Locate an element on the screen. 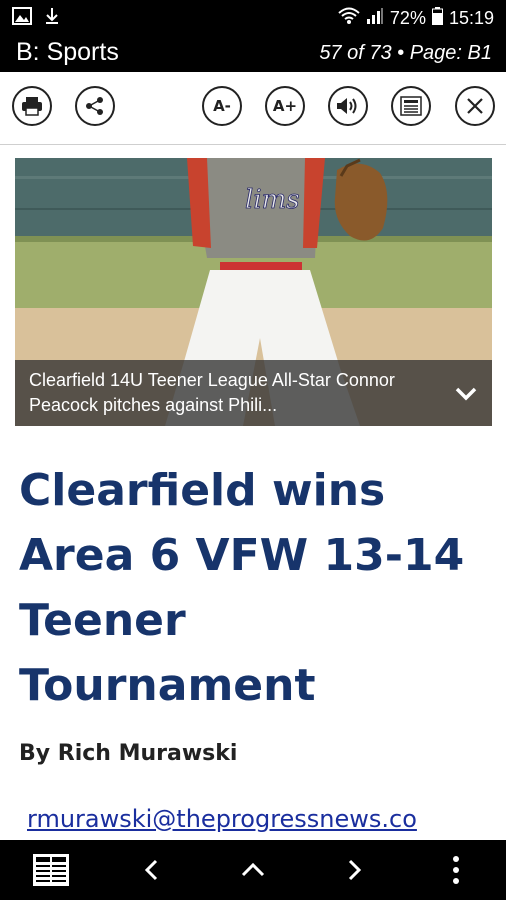 This screenshot has width=506, height=900. pages-icon is located at coordinates (51, 870).